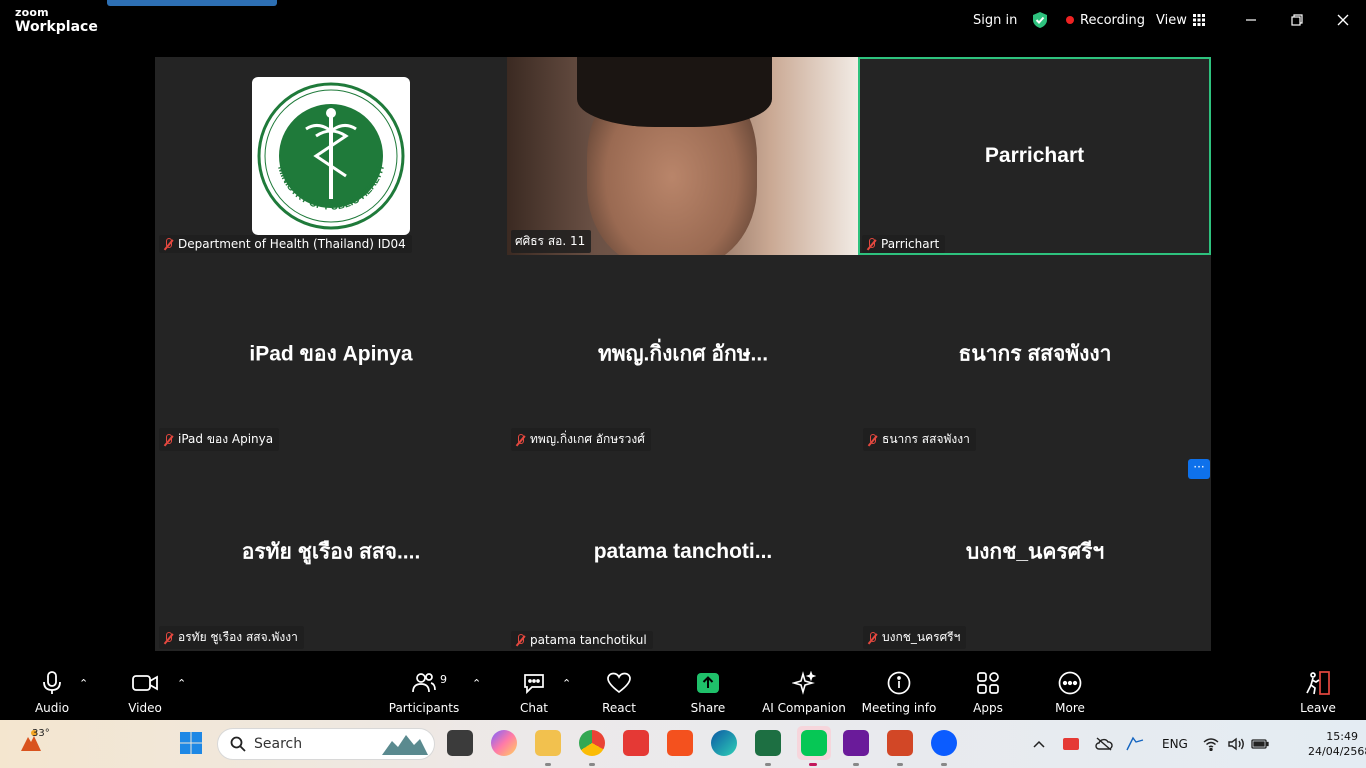 This screenshot has height=768, width=1366. Describe the element at coordinates (1035, 354) in the screenshot. I see `participant-tile-thanakorn: ธนากร สสจพังงา ธนากร สสจพังงา` at that location.